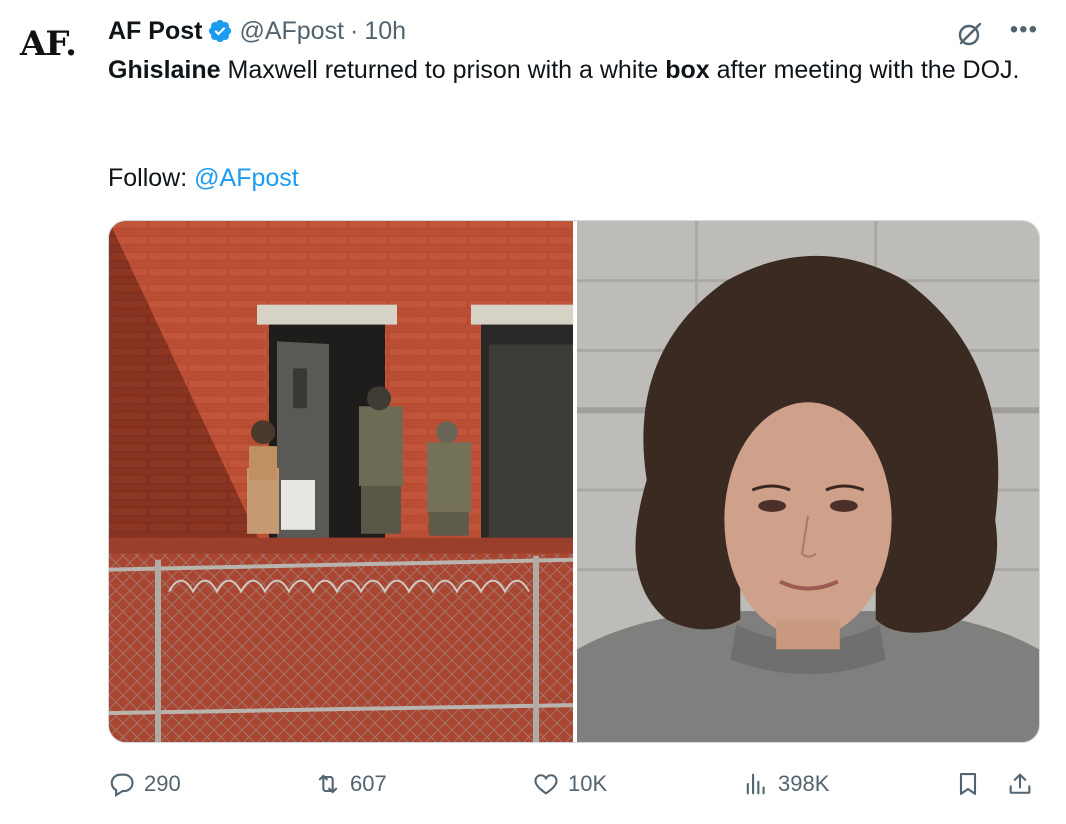 The image size is (1066, 824). I want to click on repost-icon, so click(328, 784).